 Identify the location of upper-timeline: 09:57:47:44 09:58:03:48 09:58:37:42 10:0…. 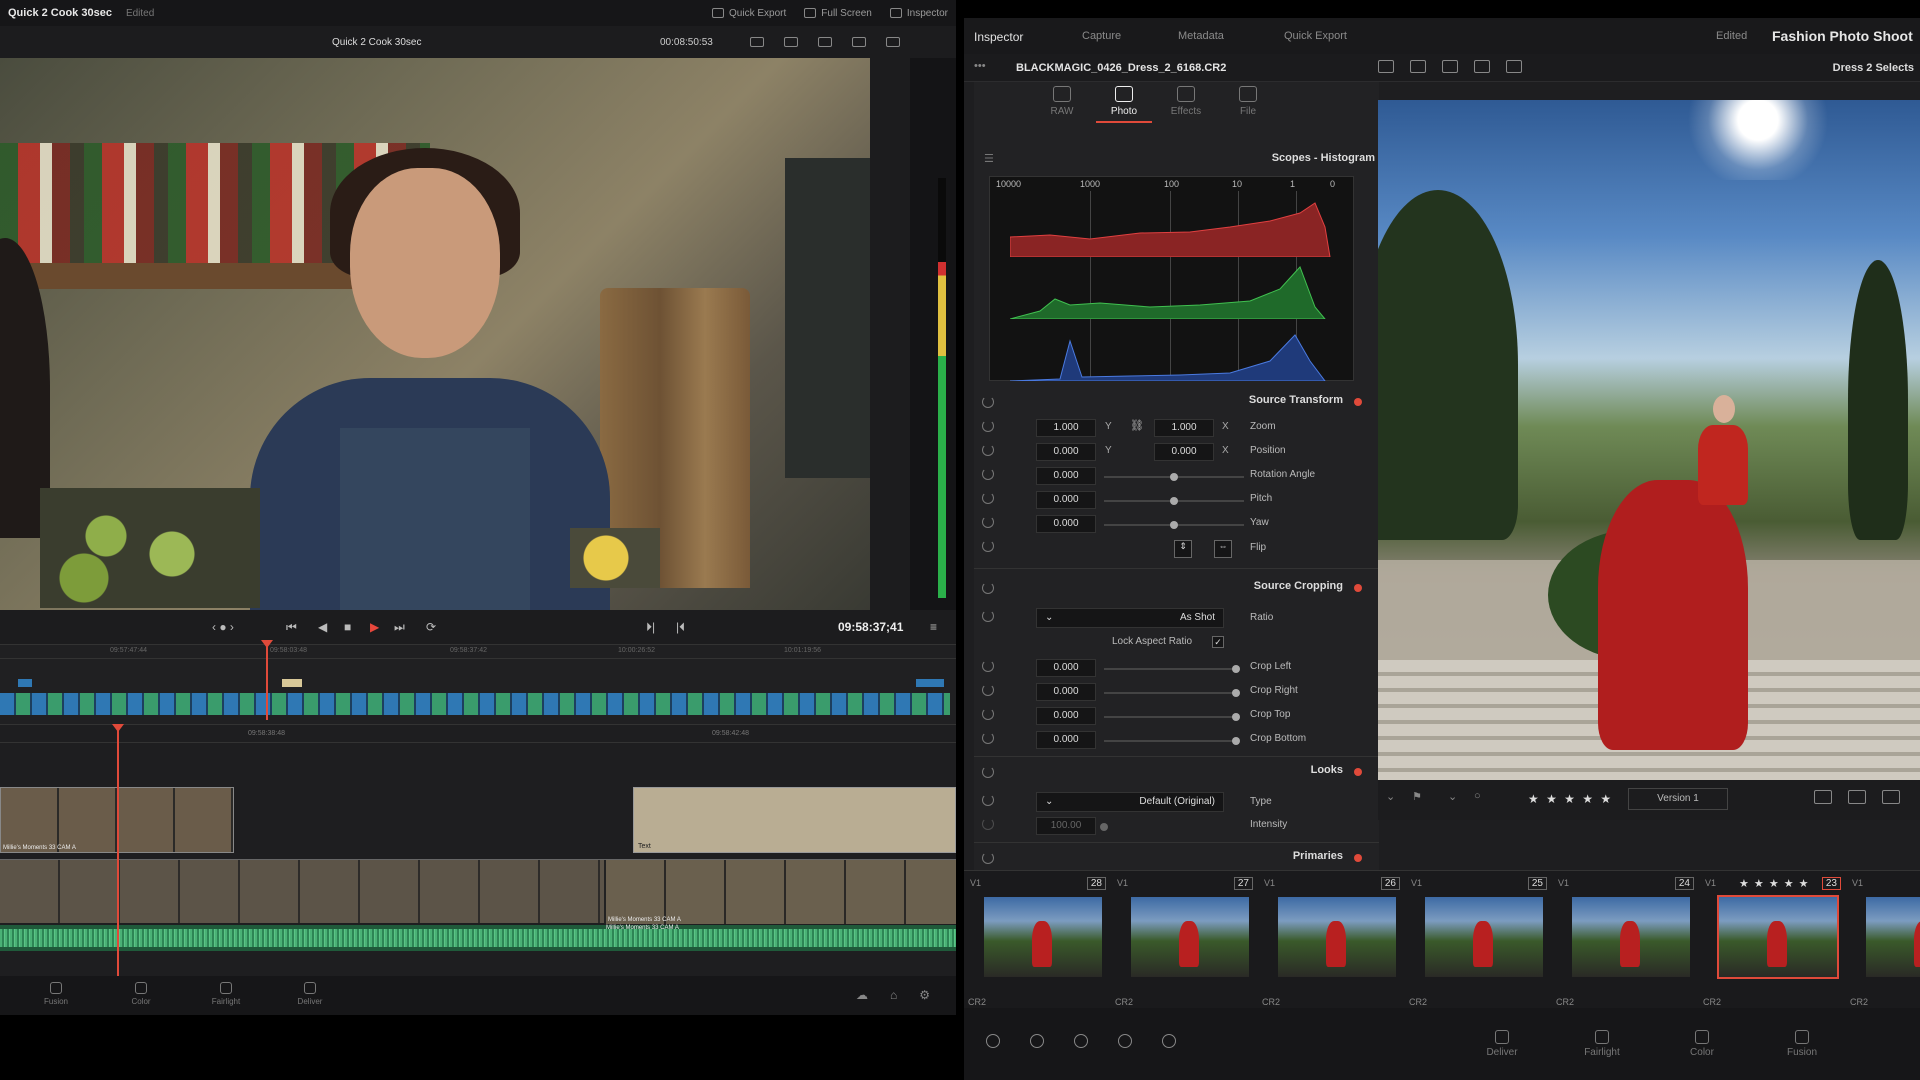
(478, 684).